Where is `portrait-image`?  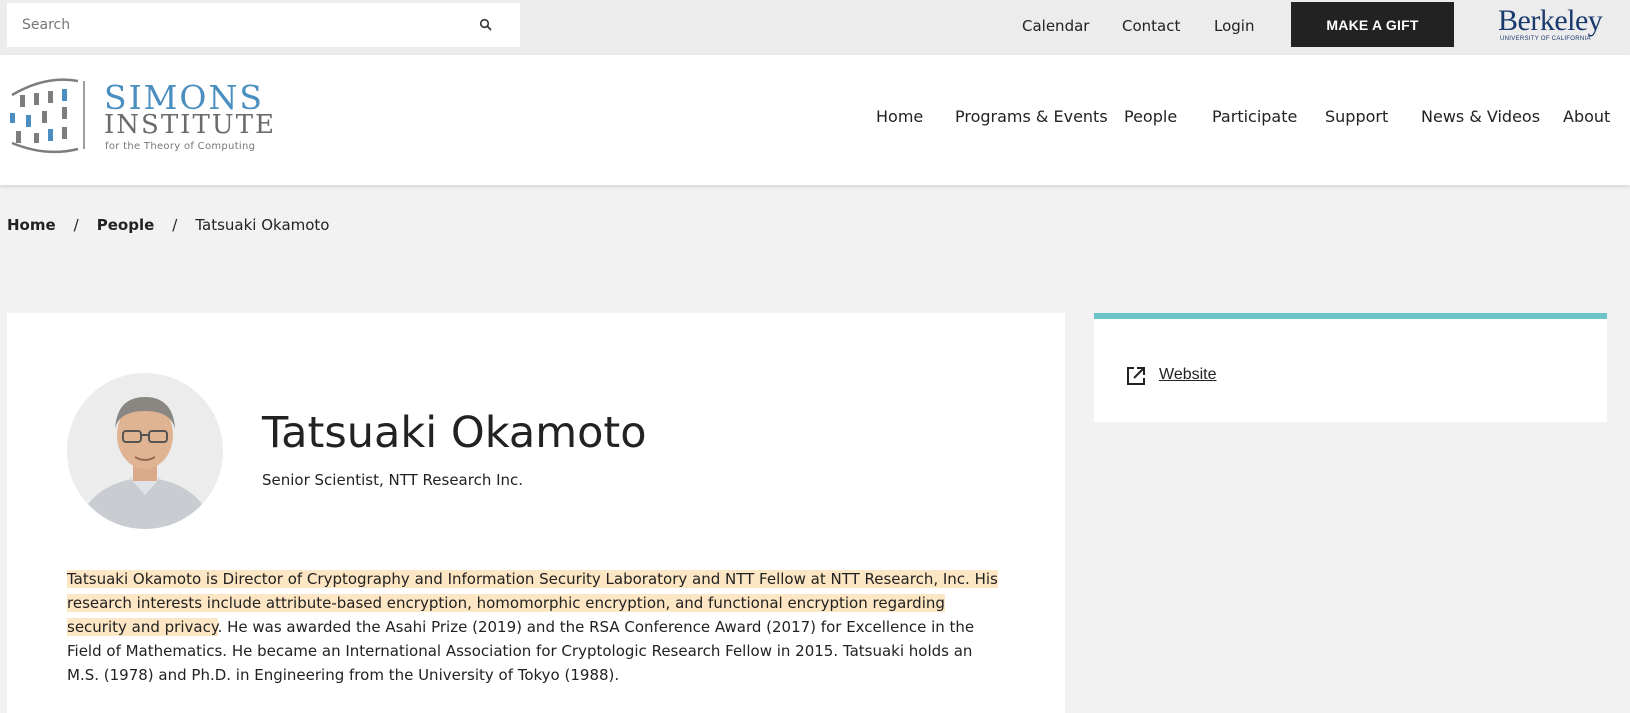
portrait-image is located at coordinates (145, 451).